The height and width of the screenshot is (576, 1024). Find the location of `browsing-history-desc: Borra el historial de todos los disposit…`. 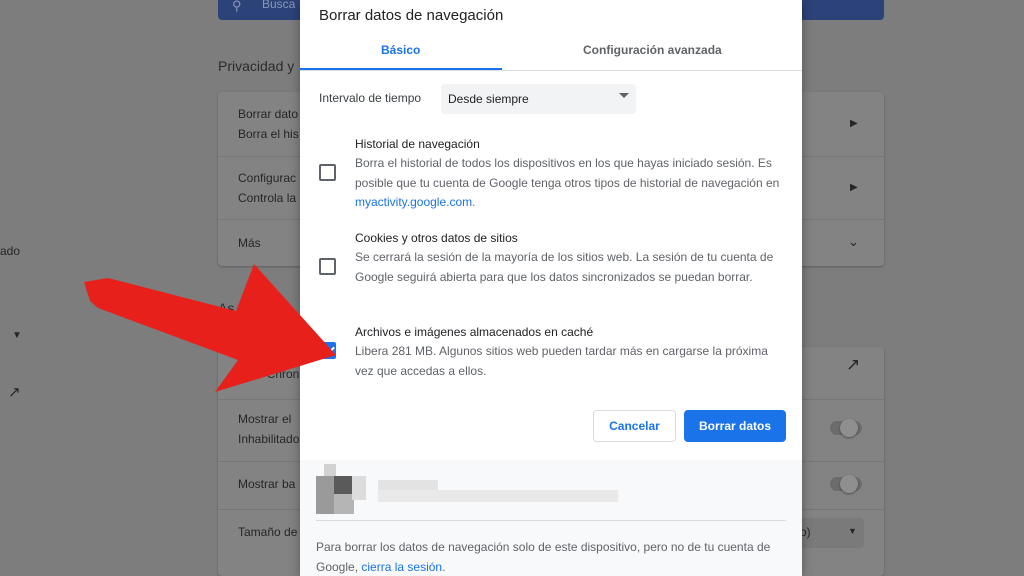

browsing-history-desc: Borra el historial de todos los disposit… is located at coordinates (567, 182).